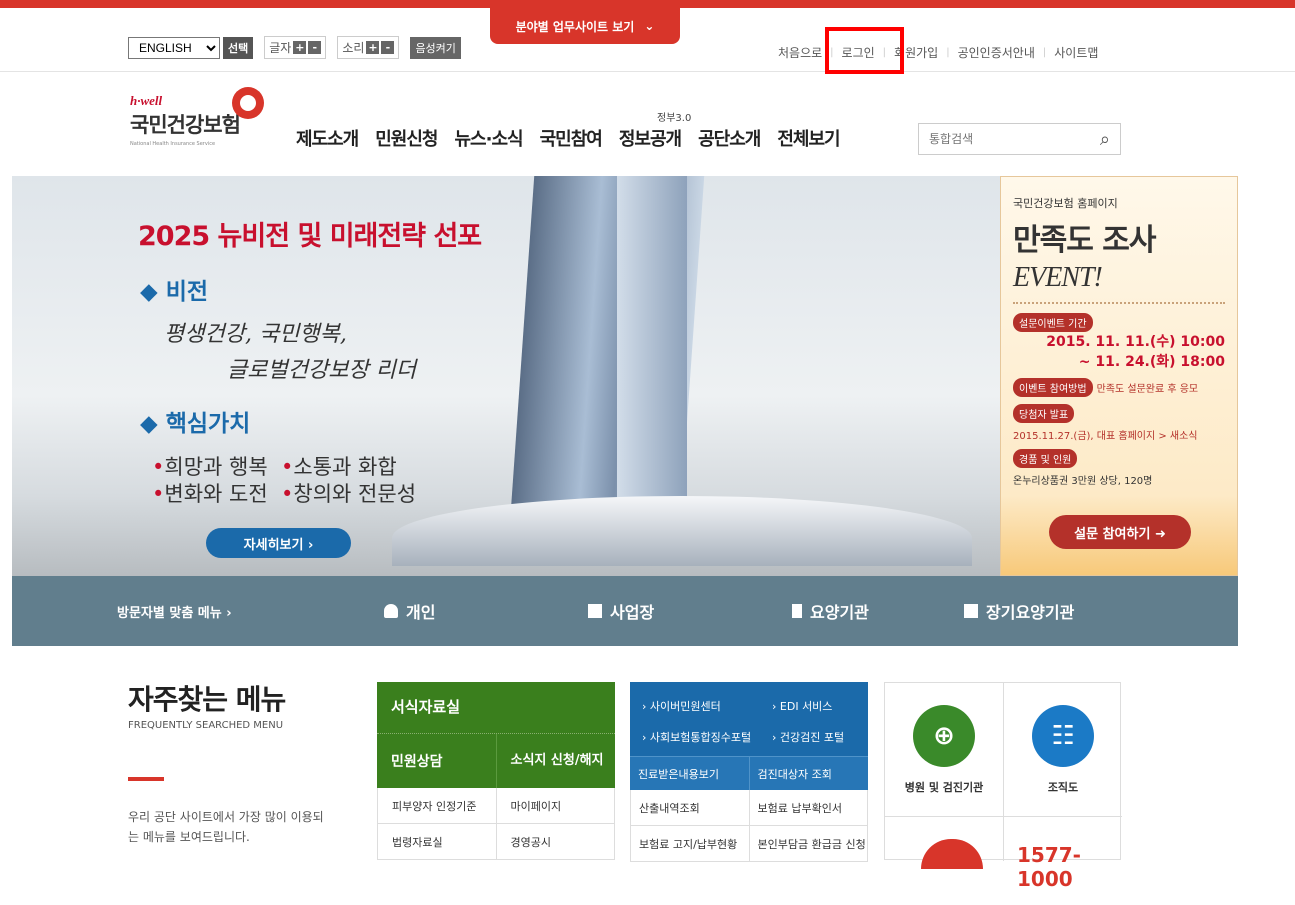 This screenshot has height=905, width=1295. I want to click on nav-disclosure: 정보공개, so click(650, 138).